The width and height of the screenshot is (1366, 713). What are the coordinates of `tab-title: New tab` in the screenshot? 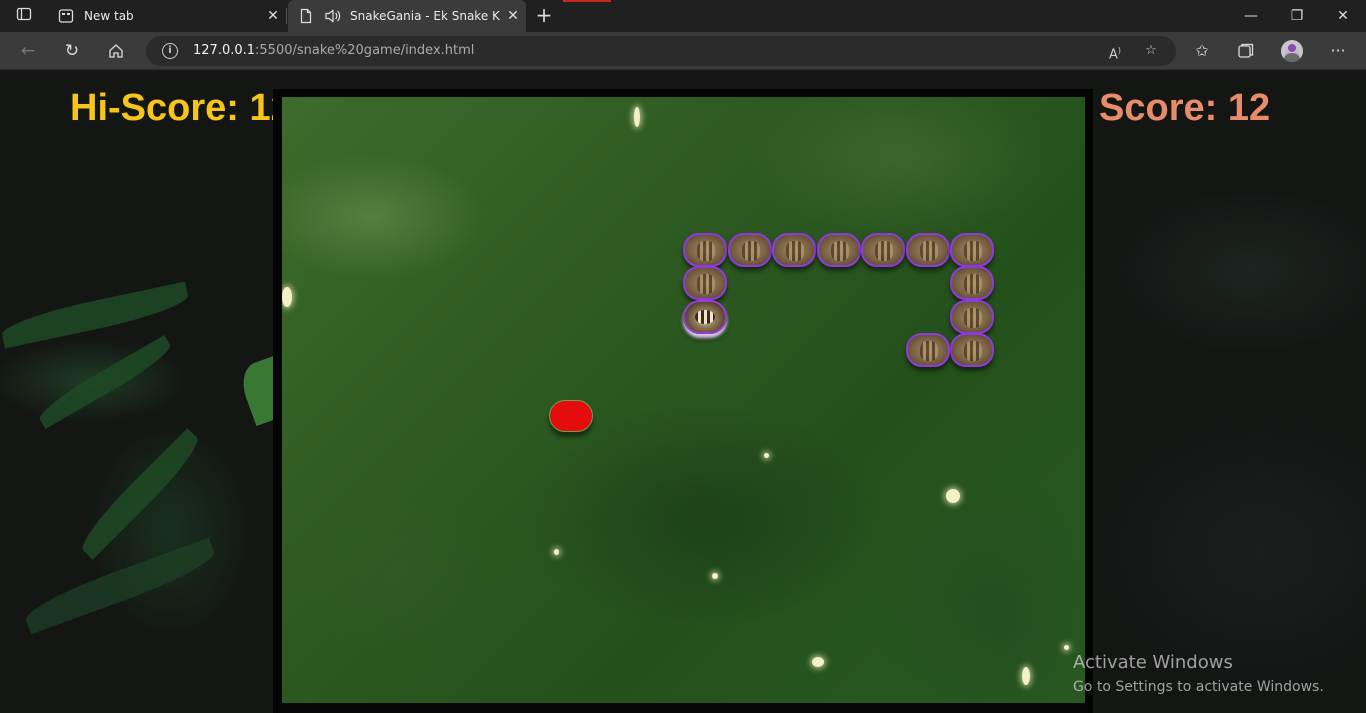 It's located at (109, 16).